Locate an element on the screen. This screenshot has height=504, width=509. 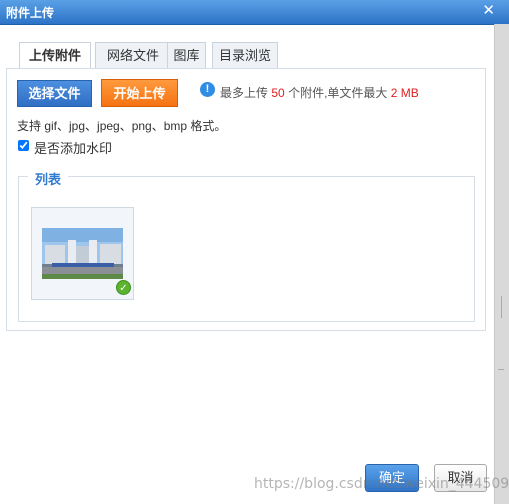
select-file-button: 选择文件 is located at coordinates (54, 93).